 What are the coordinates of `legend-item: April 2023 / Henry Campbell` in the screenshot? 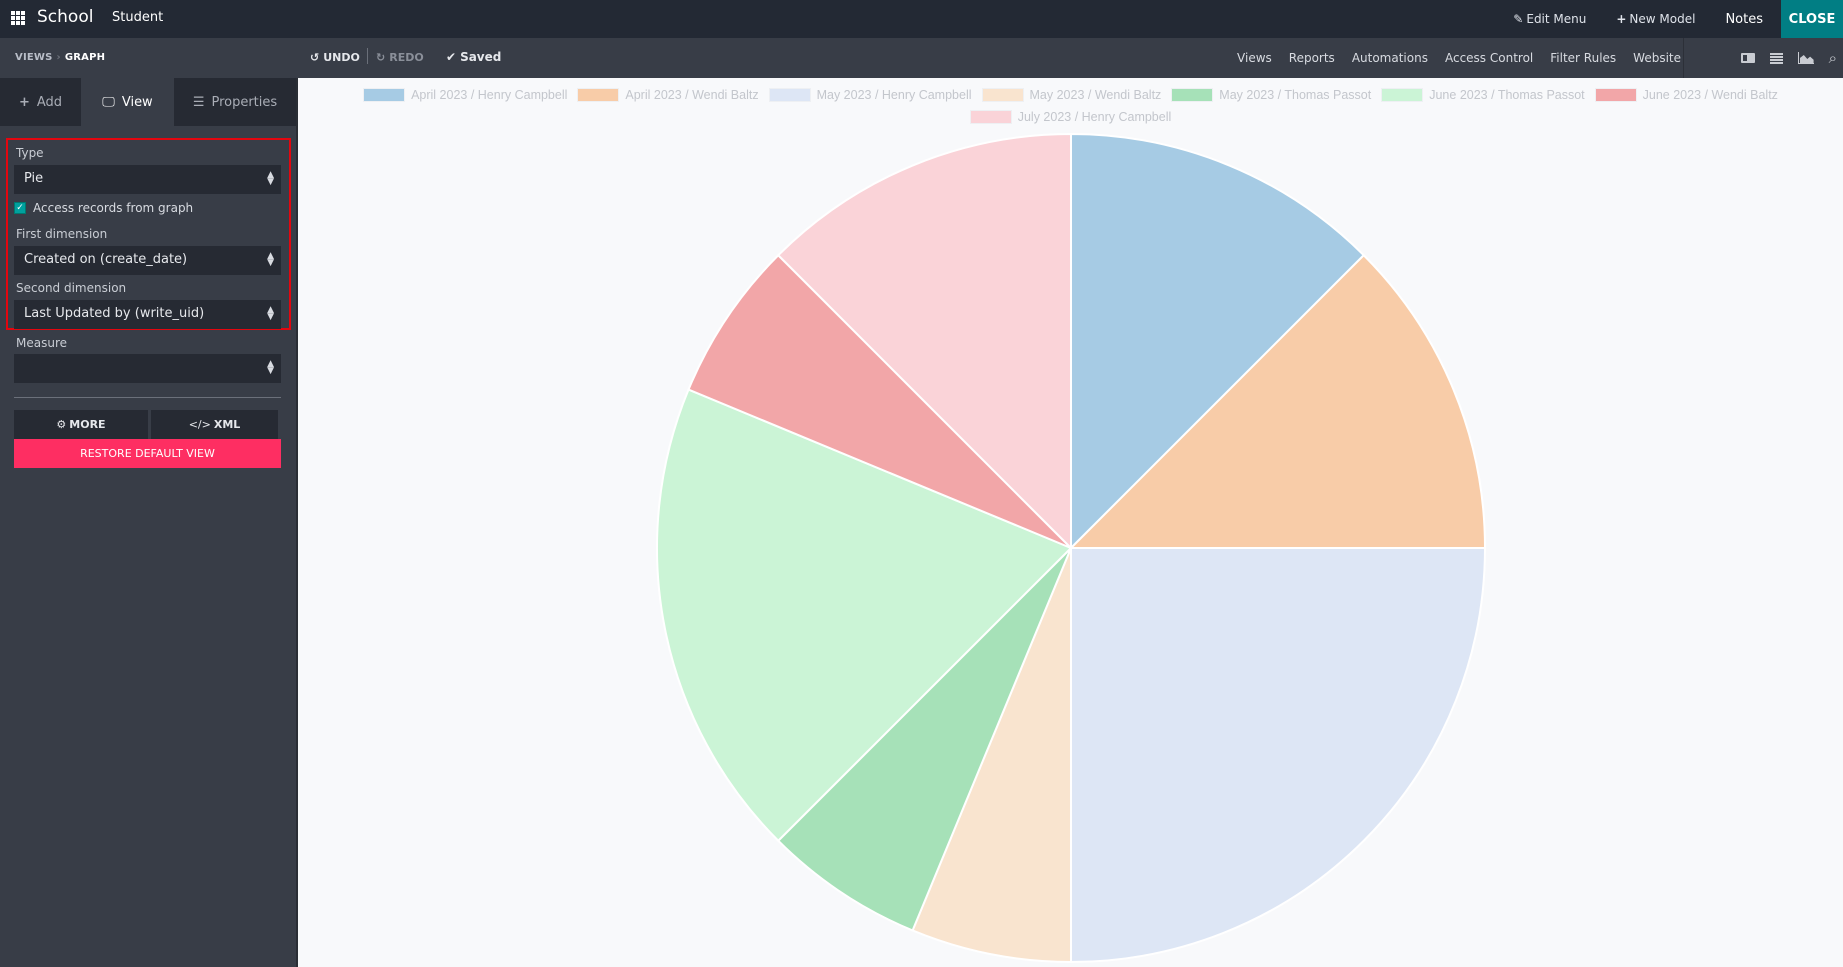 It's located at (465, 95).